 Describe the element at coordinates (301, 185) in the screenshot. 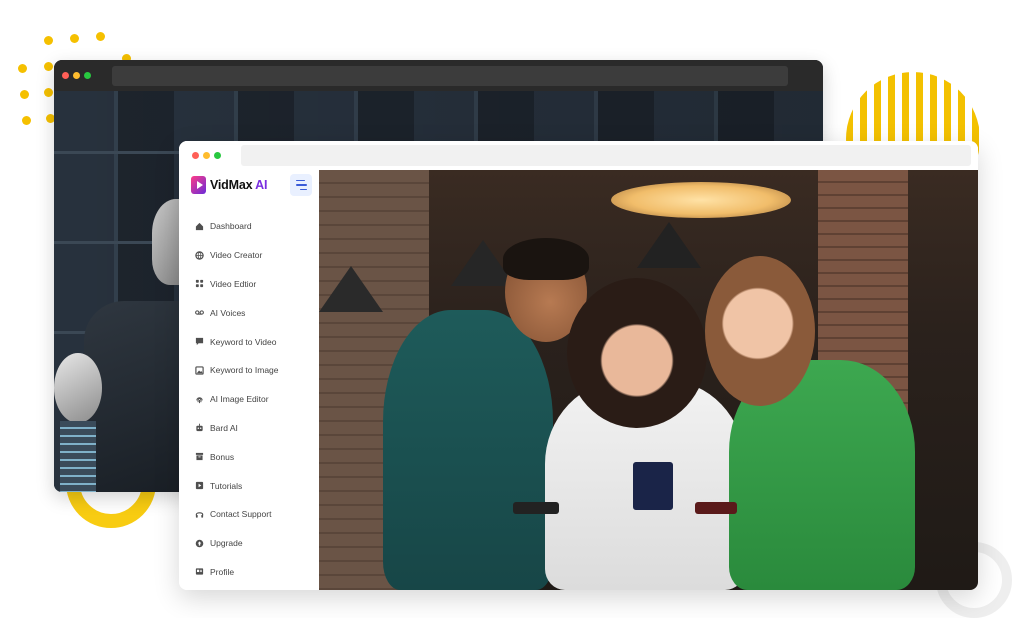

I see `menu-toggle-button` at that location.